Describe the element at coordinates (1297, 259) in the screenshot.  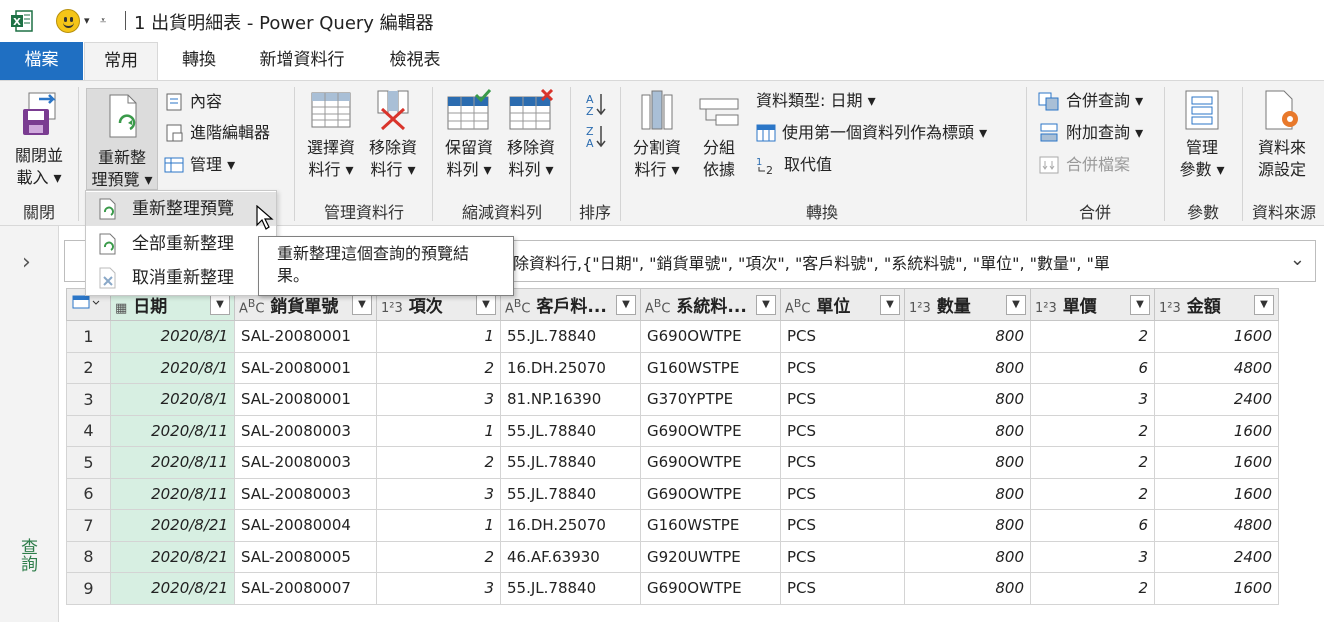
I see `formula-expand-icon: ⌄` at that location.